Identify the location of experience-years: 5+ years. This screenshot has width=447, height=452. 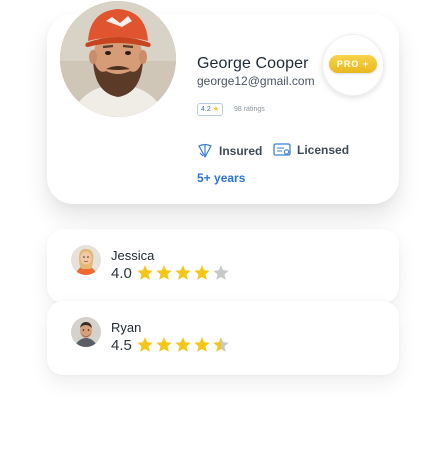
(221, 178).